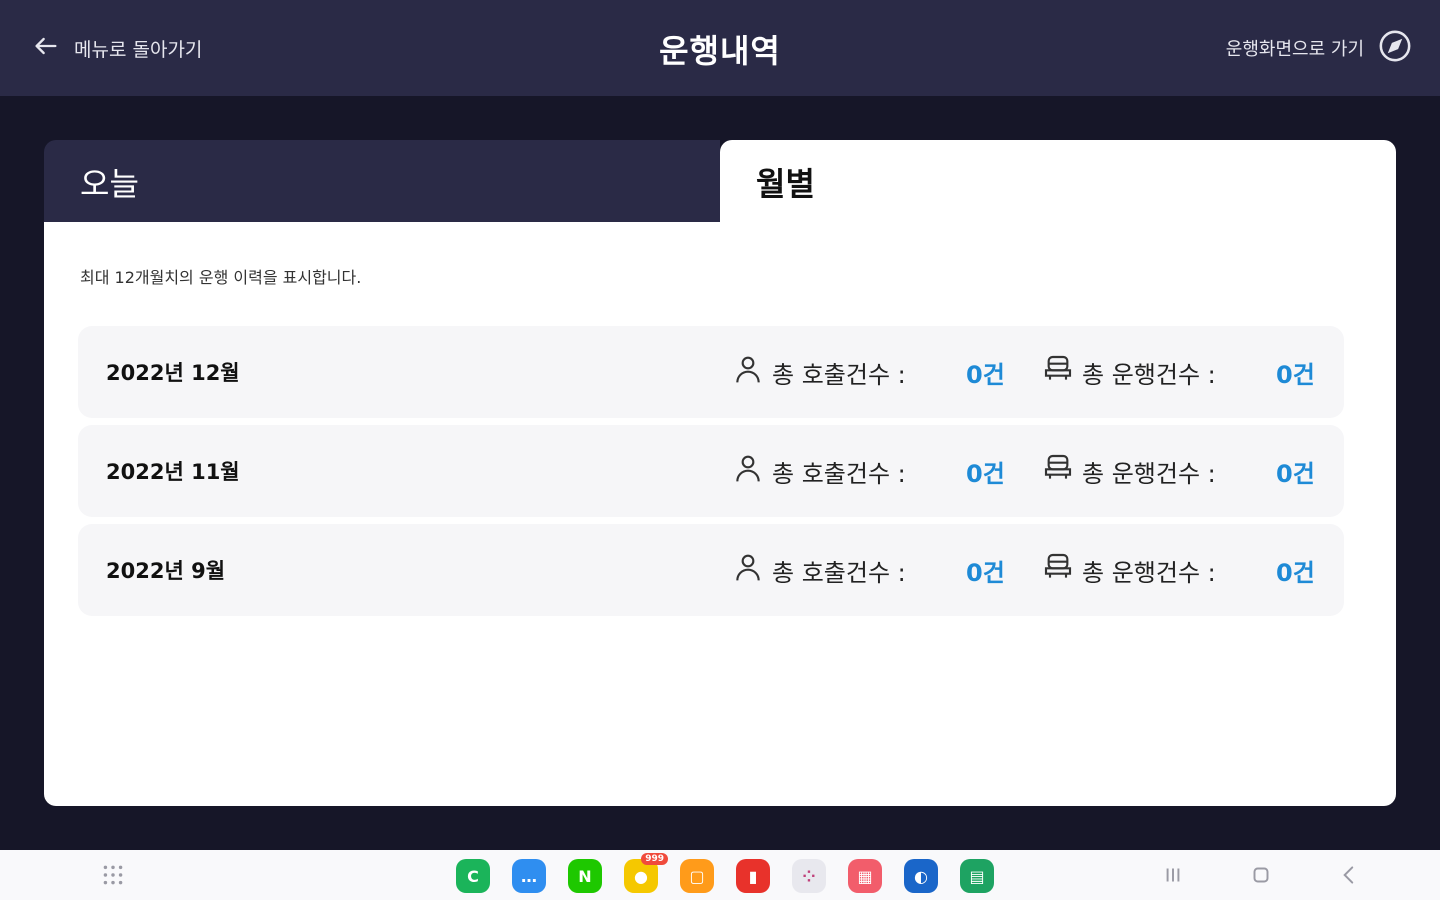 This screenshot has height=900, width=1440. I want to click on phone-app-icon: C, so click(473, 876).